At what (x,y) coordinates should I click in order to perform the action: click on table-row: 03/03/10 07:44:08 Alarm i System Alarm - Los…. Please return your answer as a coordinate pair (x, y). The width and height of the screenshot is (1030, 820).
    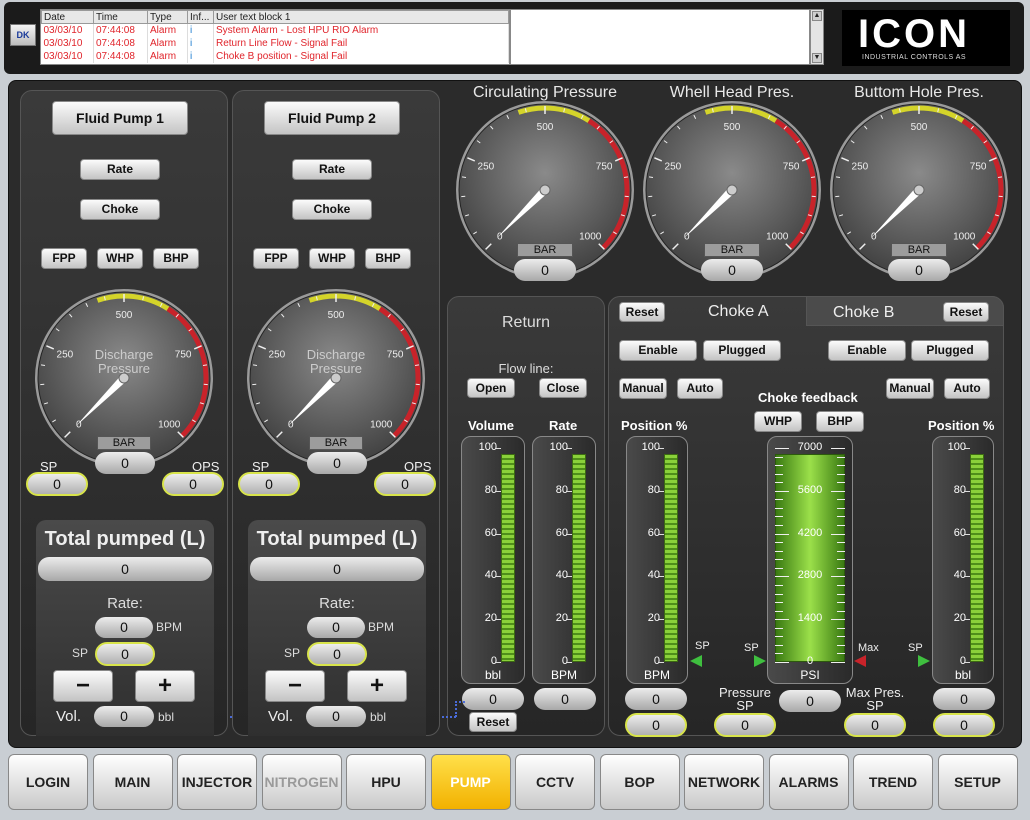
    Looking at the image, I should click on (275, 30).